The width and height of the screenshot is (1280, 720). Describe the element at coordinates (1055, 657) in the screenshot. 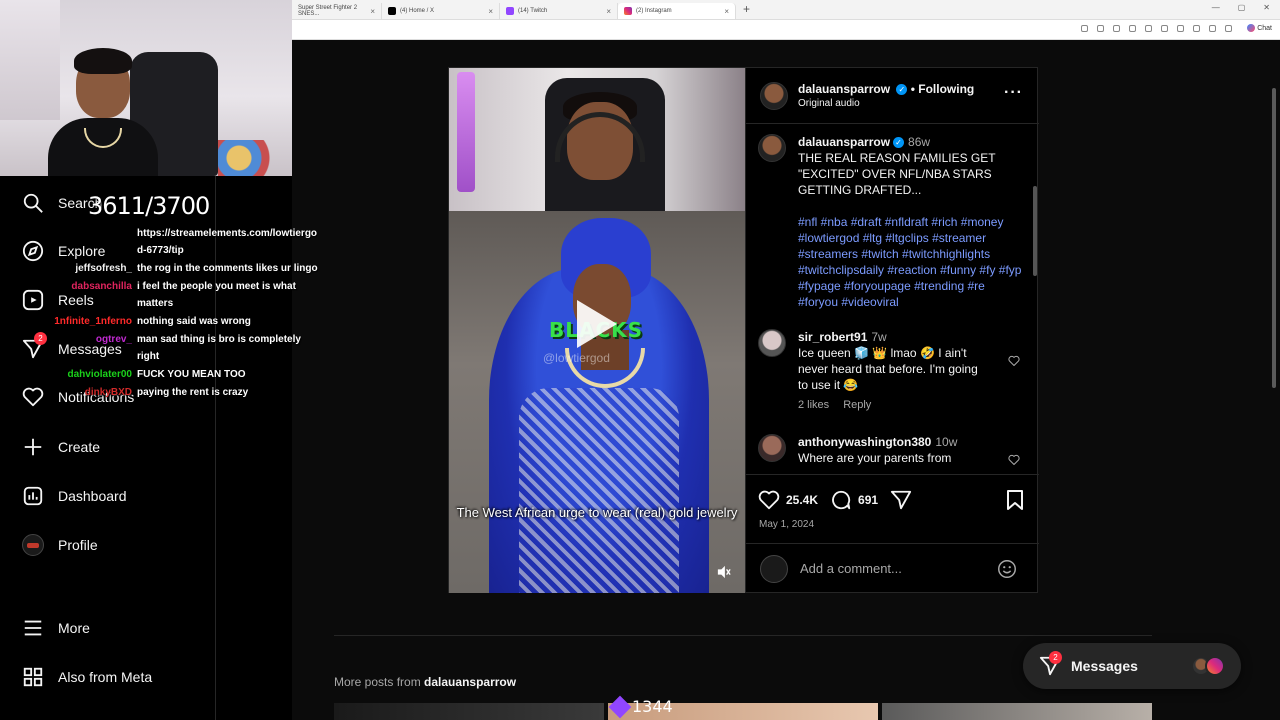

I see `messages-badge: 2` at that location.